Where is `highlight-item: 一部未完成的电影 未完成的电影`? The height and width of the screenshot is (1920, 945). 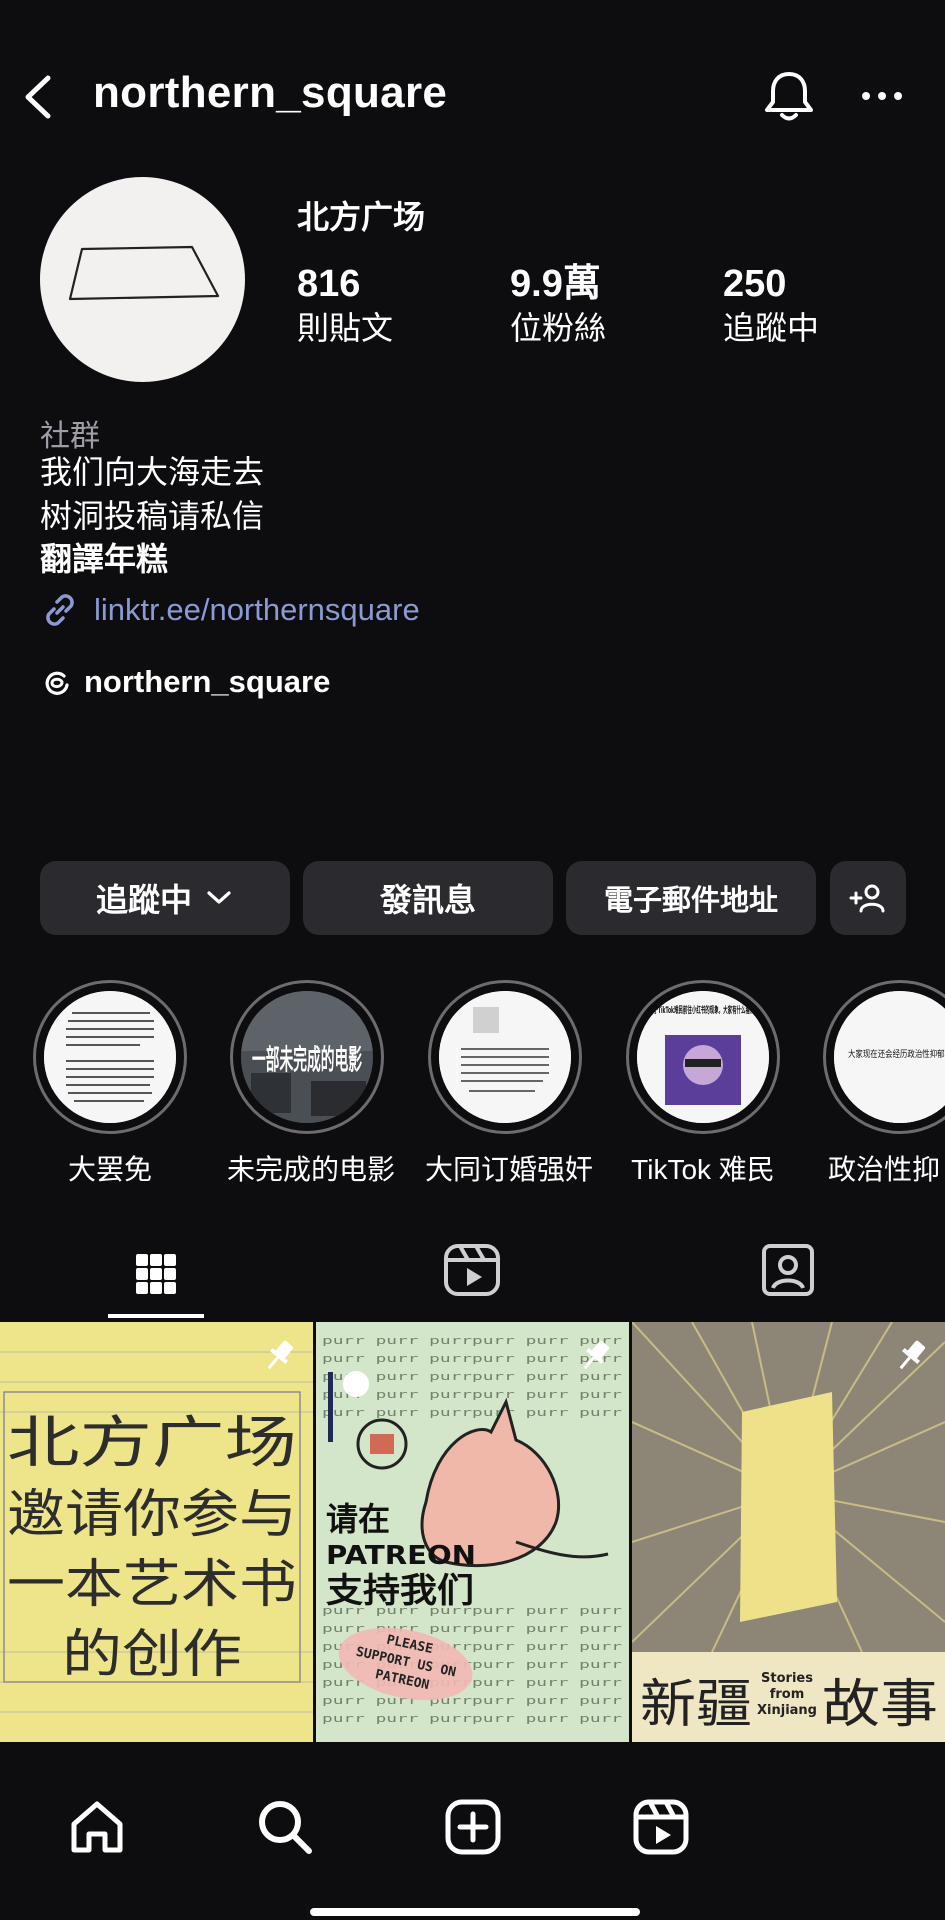 highlight-item: 一部未完成的电影 未完成的电影 is located at coordinates (311, 1084).